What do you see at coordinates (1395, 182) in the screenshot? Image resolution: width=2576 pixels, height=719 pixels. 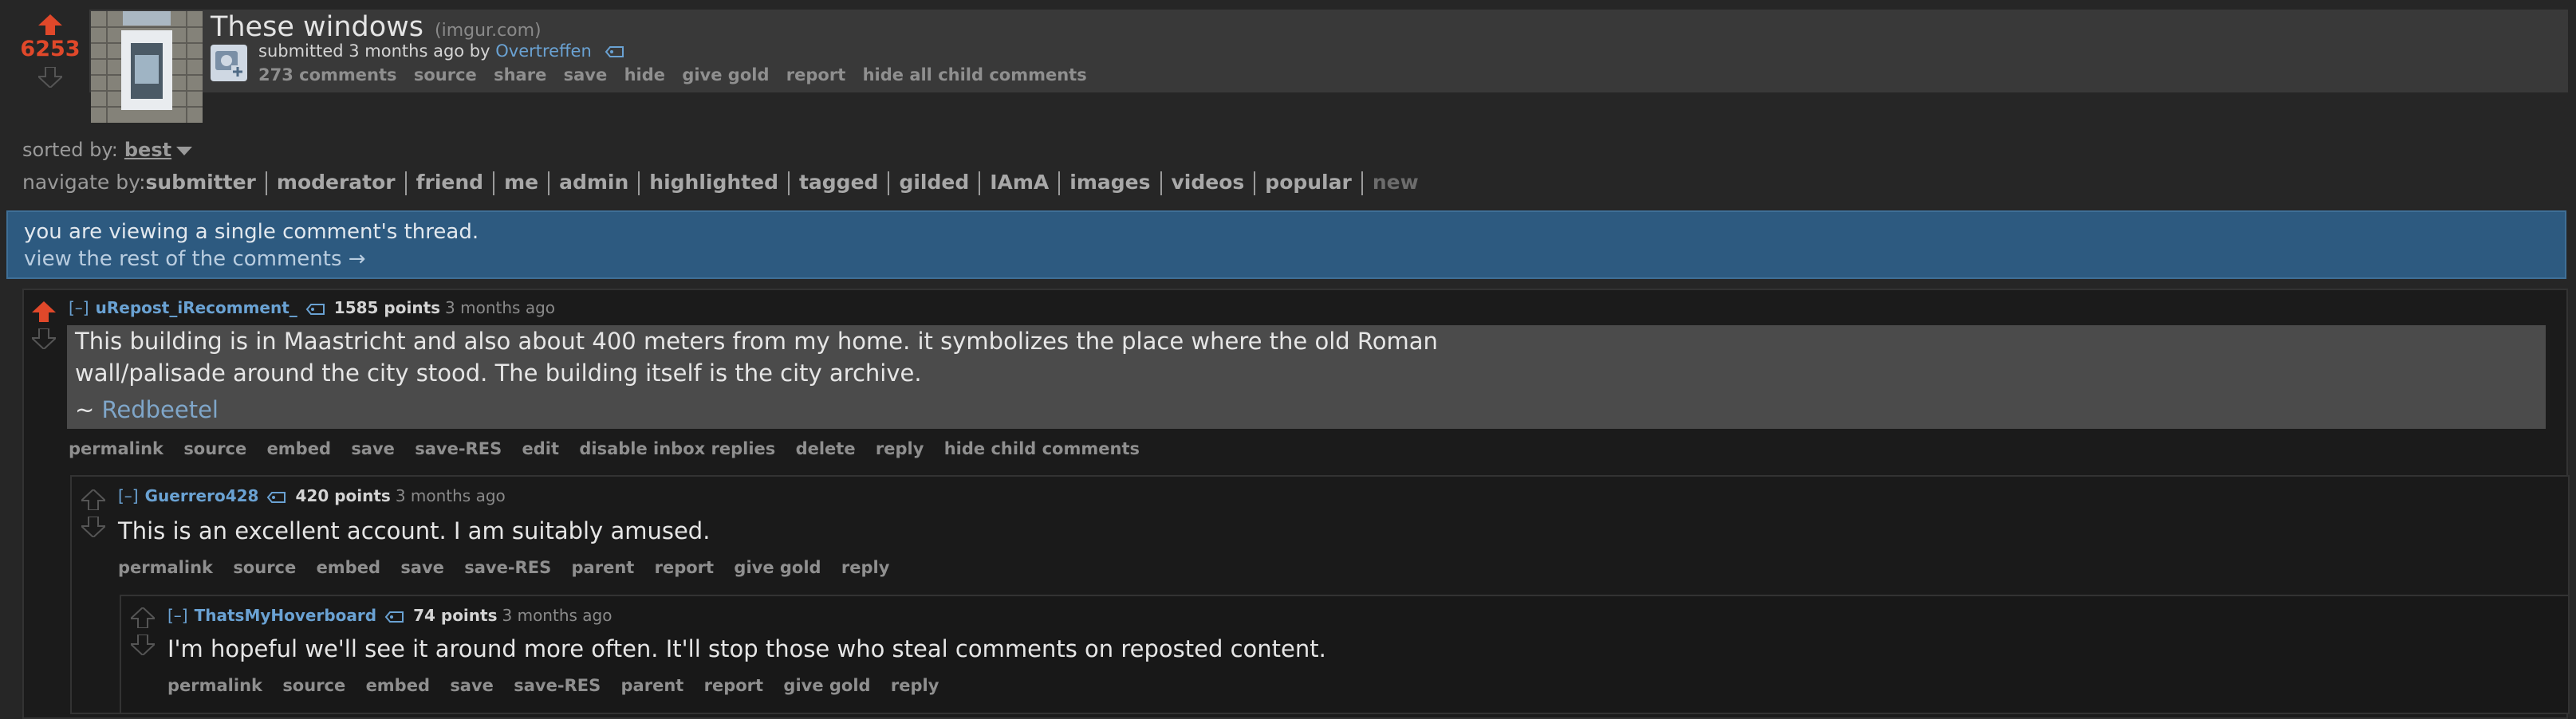 I see `nav-new: new` at bounding box center [1395, 182].